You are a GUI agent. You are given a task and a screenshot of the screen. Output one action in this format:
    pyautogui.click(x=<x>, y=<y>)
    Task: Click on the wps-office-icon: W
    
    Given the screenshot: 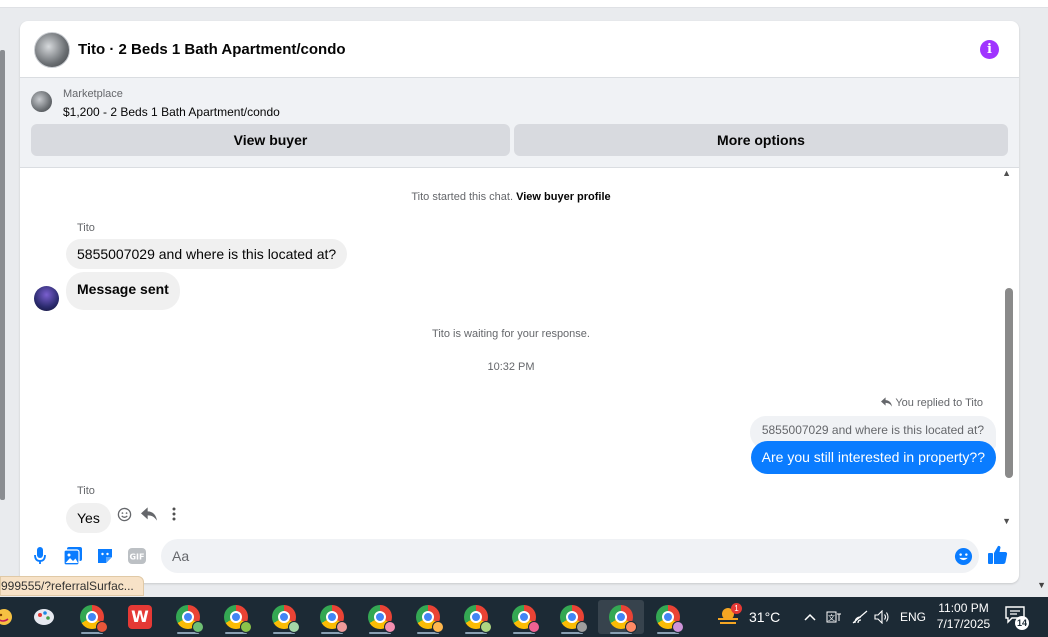 What is the action you would take?
    pyautogui.click(x=140, y=617)
    